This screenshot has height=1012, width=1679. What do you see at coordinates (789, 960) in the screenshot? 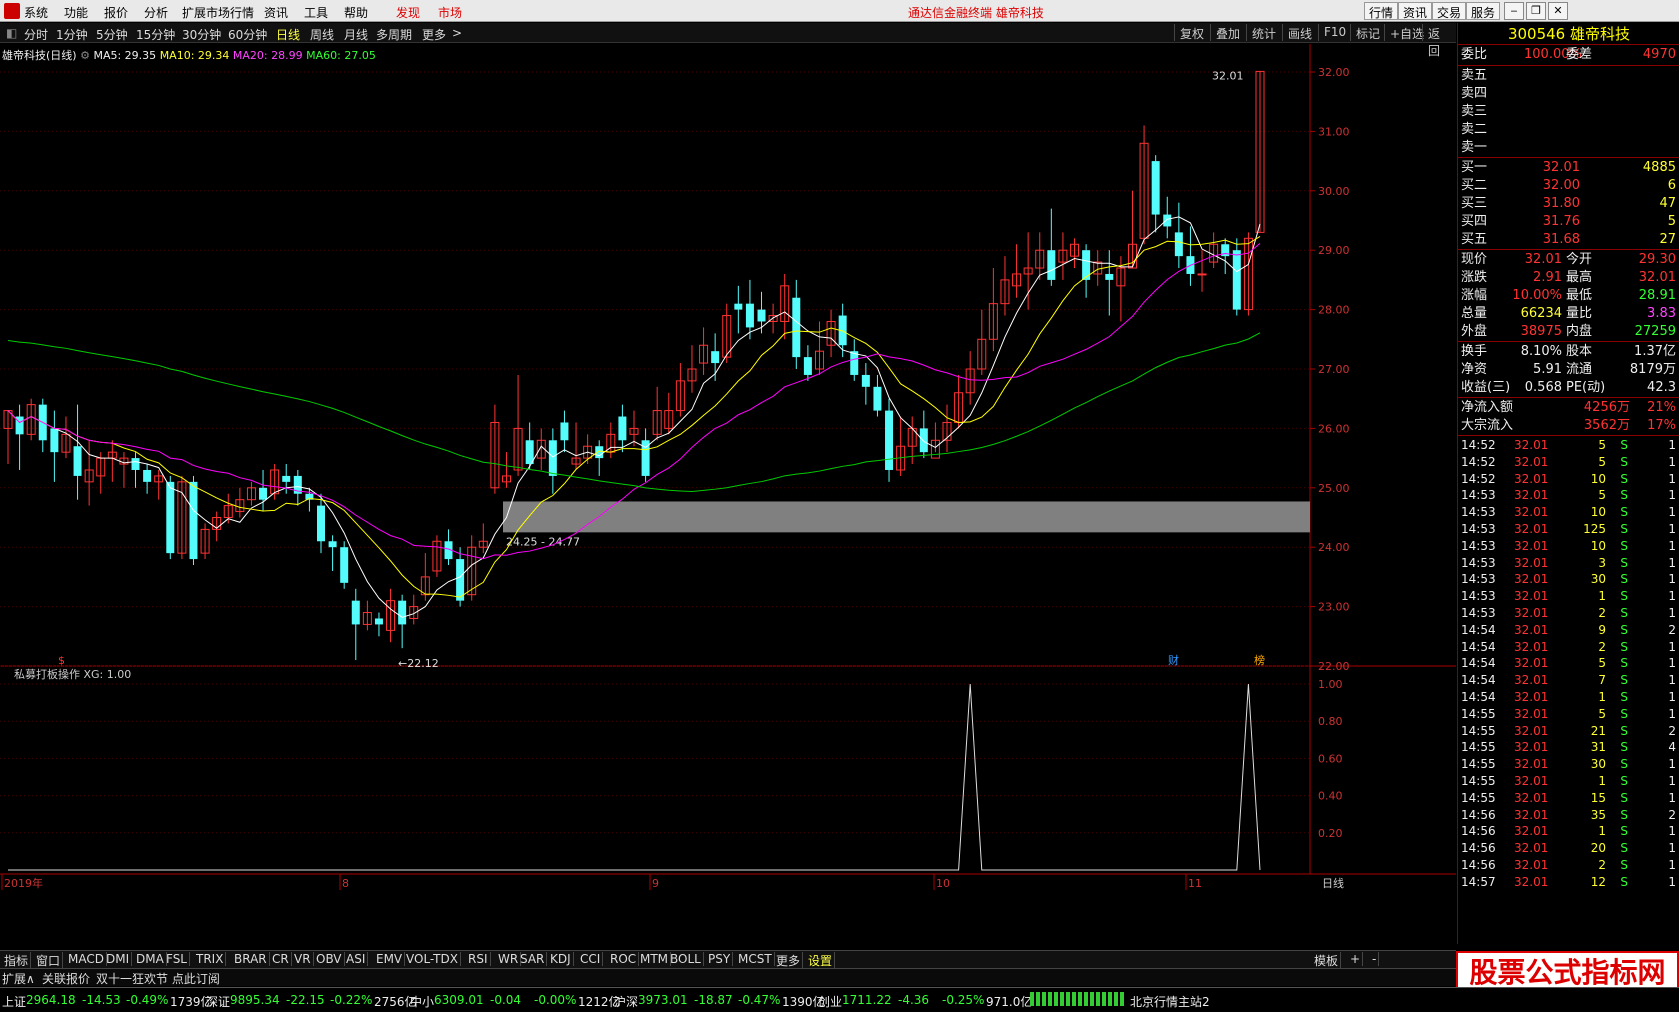
I see `indicator-tab-24: 更多` at bounding box center [789, 960].